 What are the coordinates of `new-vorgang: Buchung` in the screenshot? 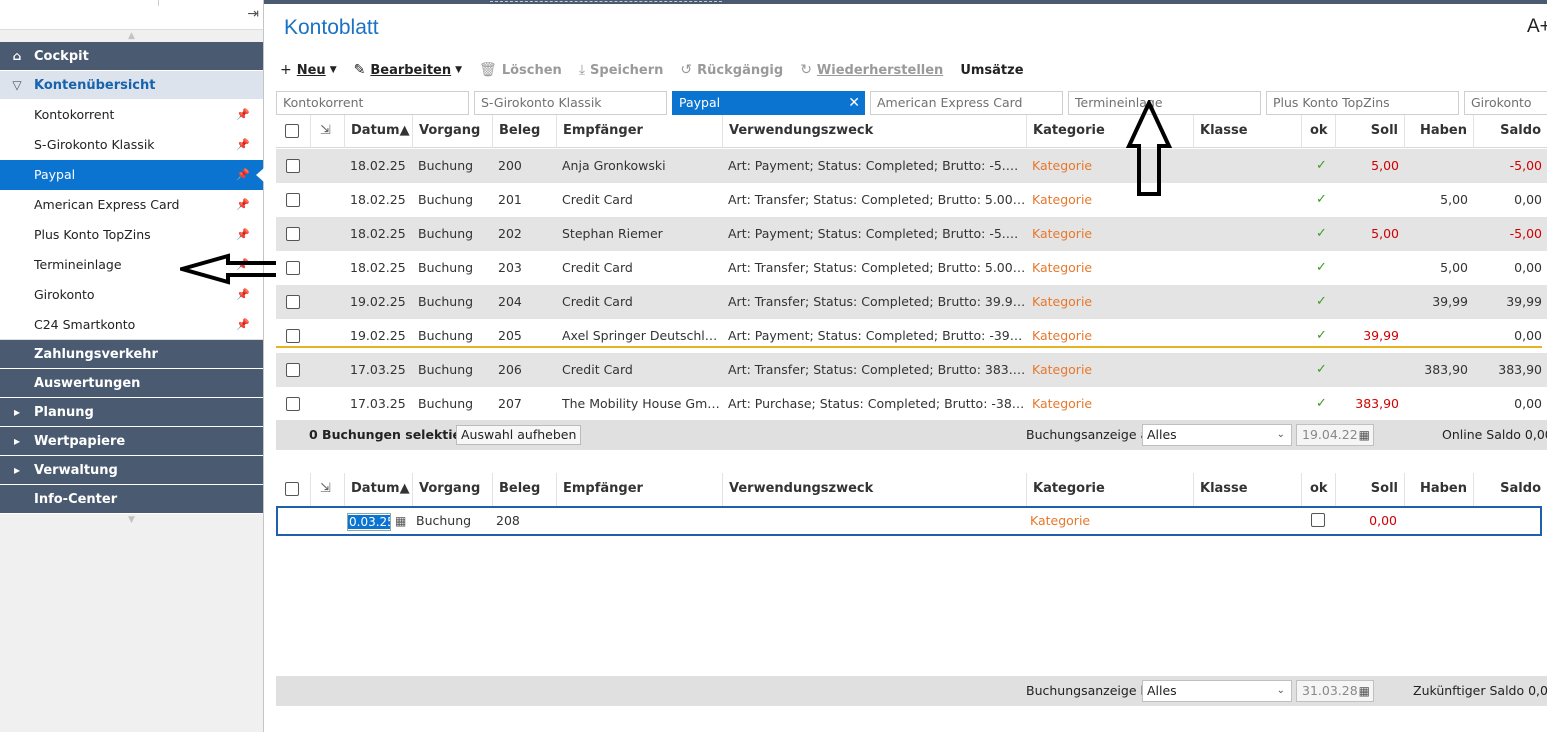 It's located at (440, 521).